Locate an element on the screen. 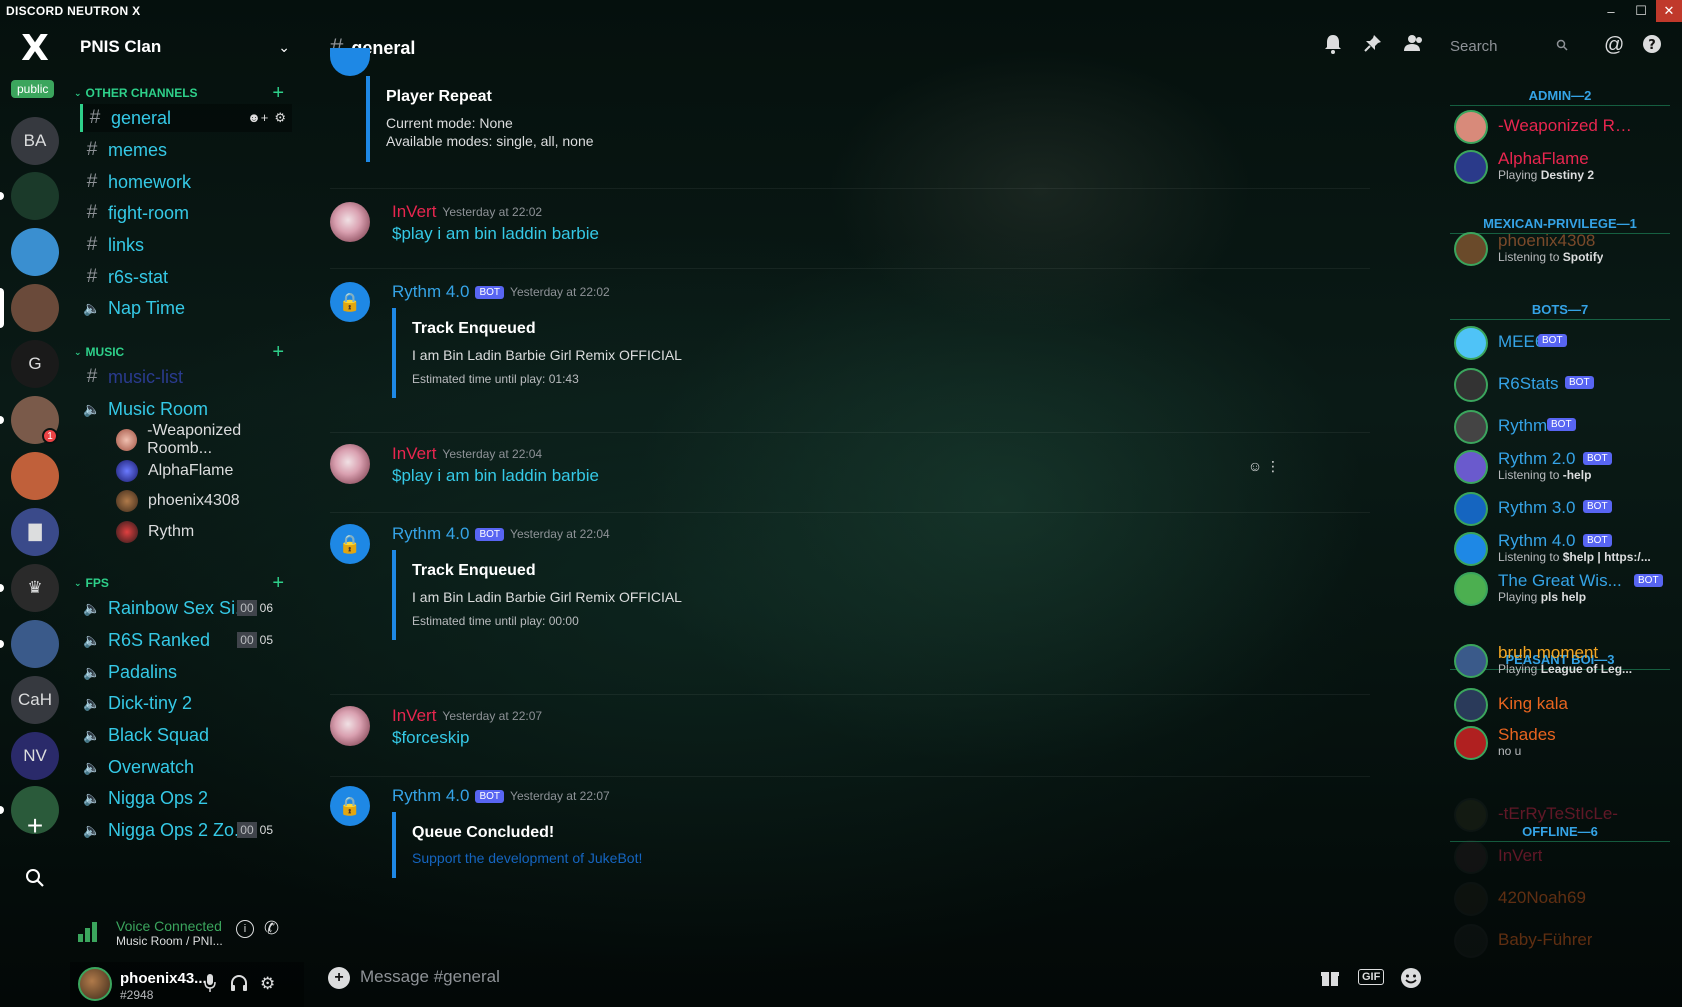  channel-item: 🔈 Overwatch is located at coordinates (186, 767).